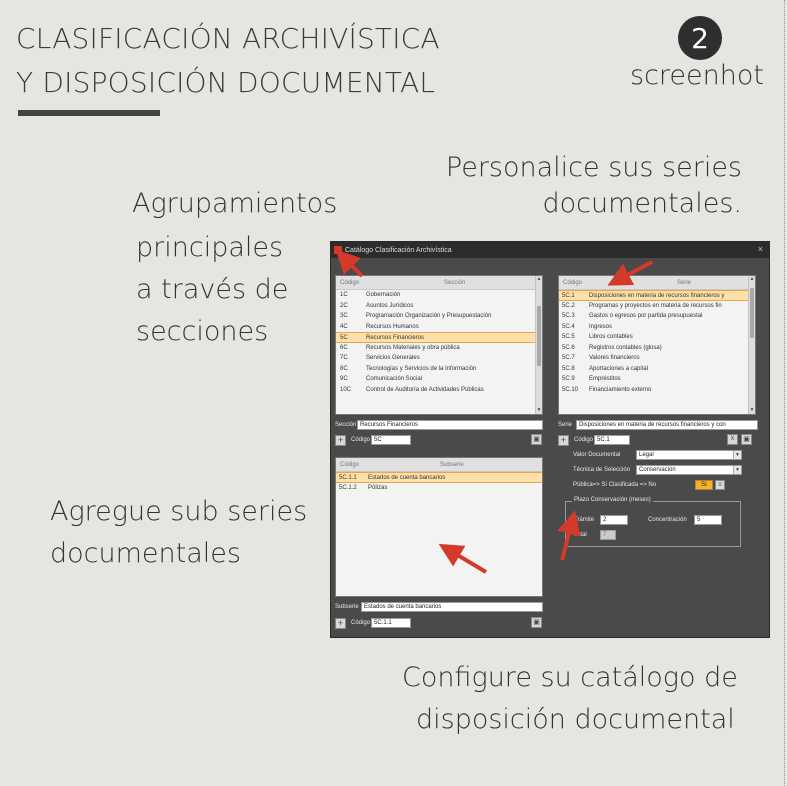 The image size is (787, 786). Describe the element at coordinates (463, 558) in the screenshot. I see `arrow-to-subseries` at that location.